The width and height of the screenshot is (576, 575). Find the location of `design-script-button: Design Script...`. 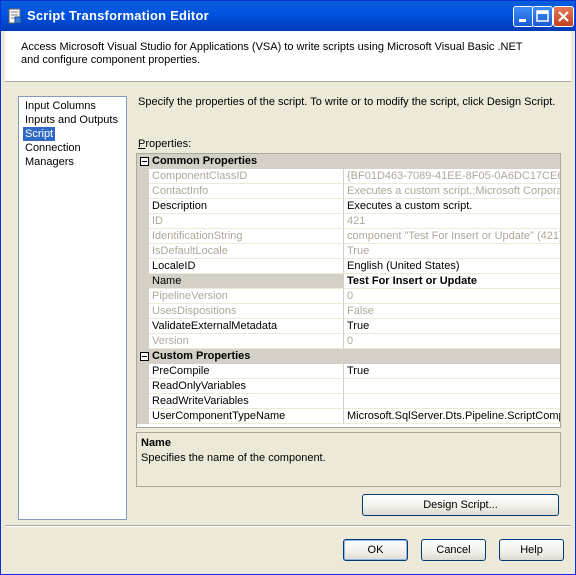

design-script-button: Design Script... is located at coordinates (460, 505).